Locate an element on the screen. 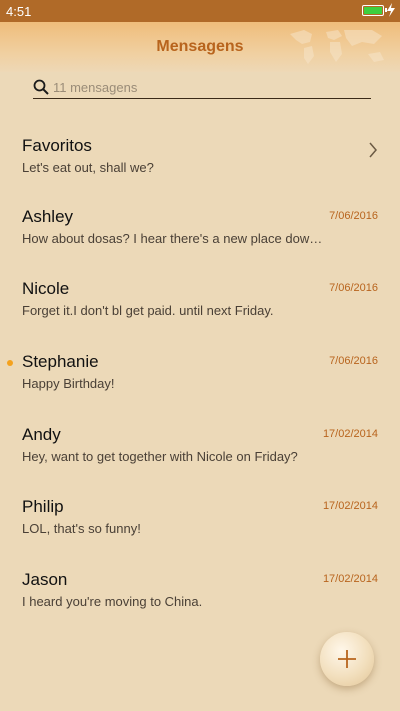  conversation-name: Andy is located at coordinates (41, 434).